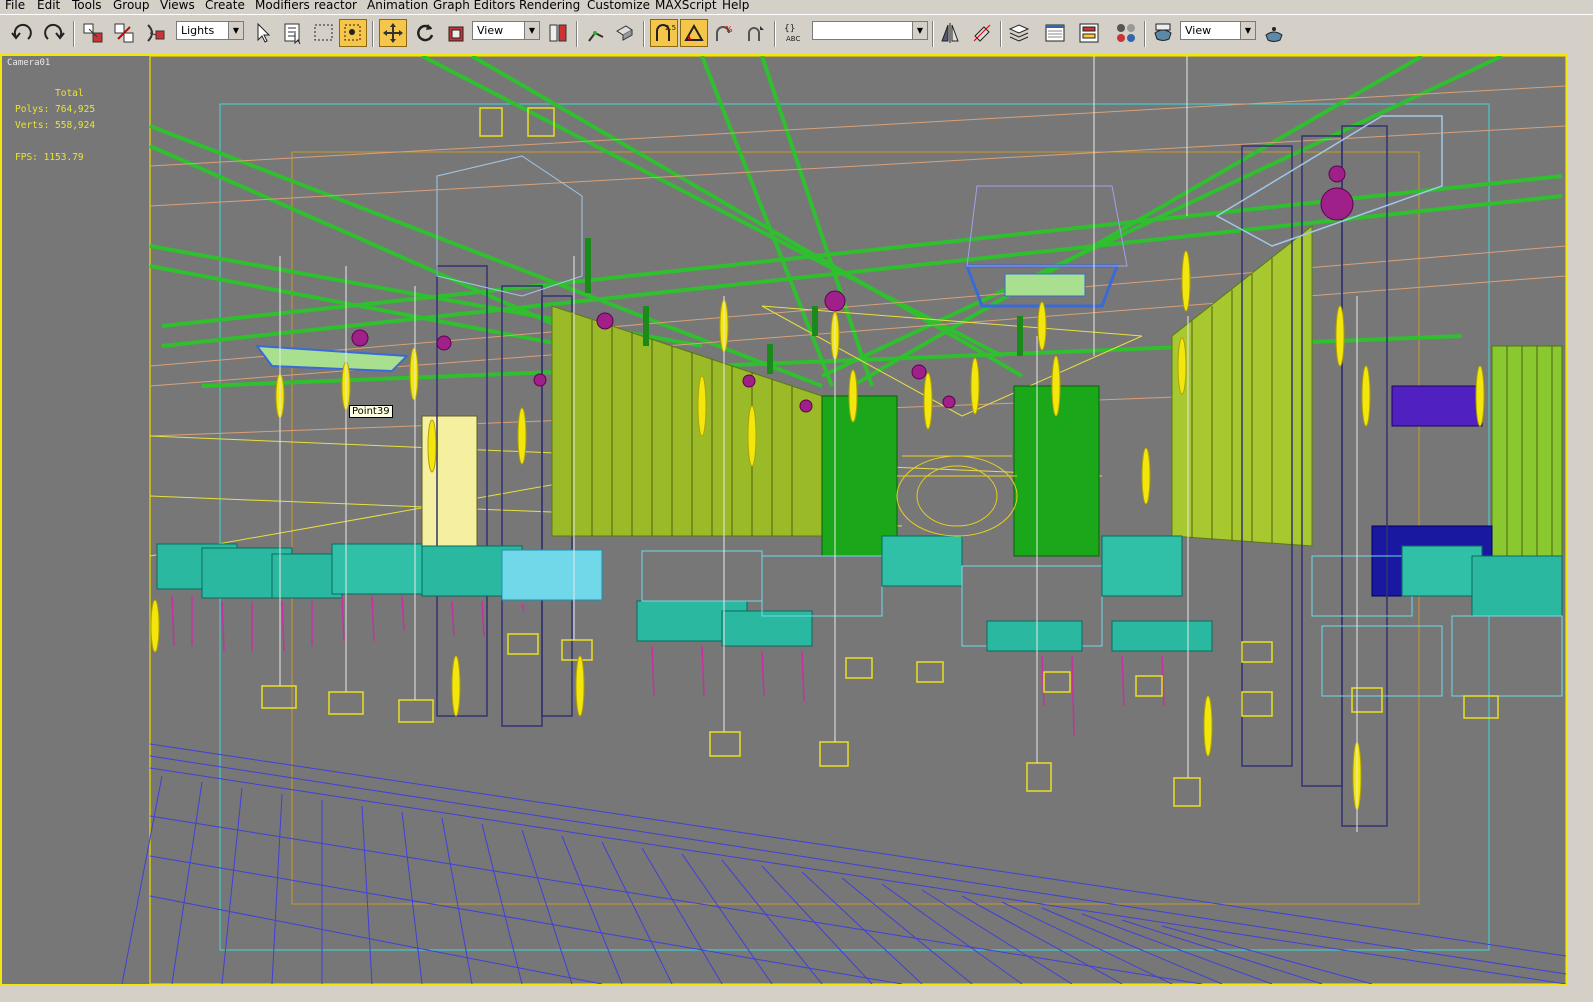 The height and width of the screenshot is (1002, 1593). What do you see at coordinates (686, 5) in the screenshot?
I see `menu-maxscript: MAXScript` at bounding box center [686, 5].